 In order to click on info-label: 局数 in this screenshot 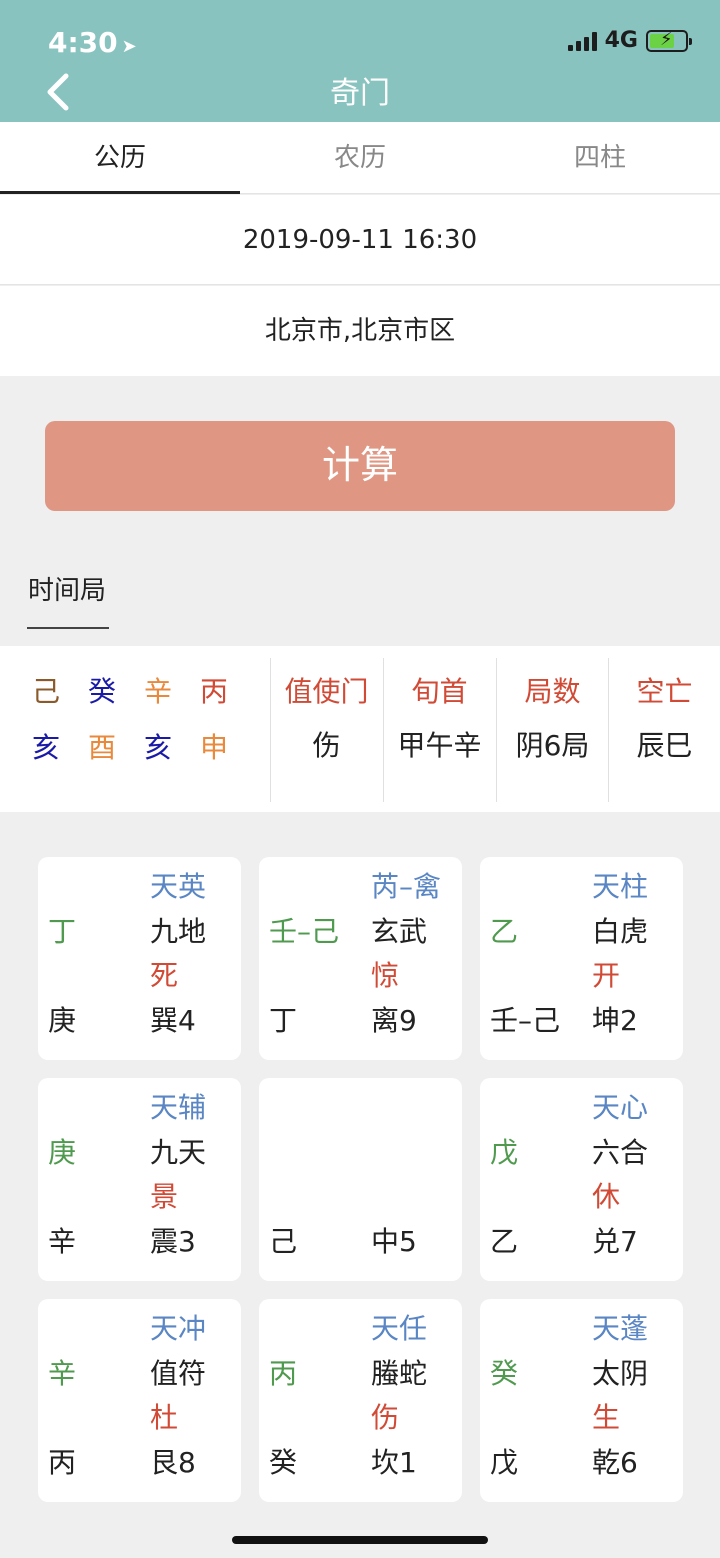, I will do `click(552, 691)`.